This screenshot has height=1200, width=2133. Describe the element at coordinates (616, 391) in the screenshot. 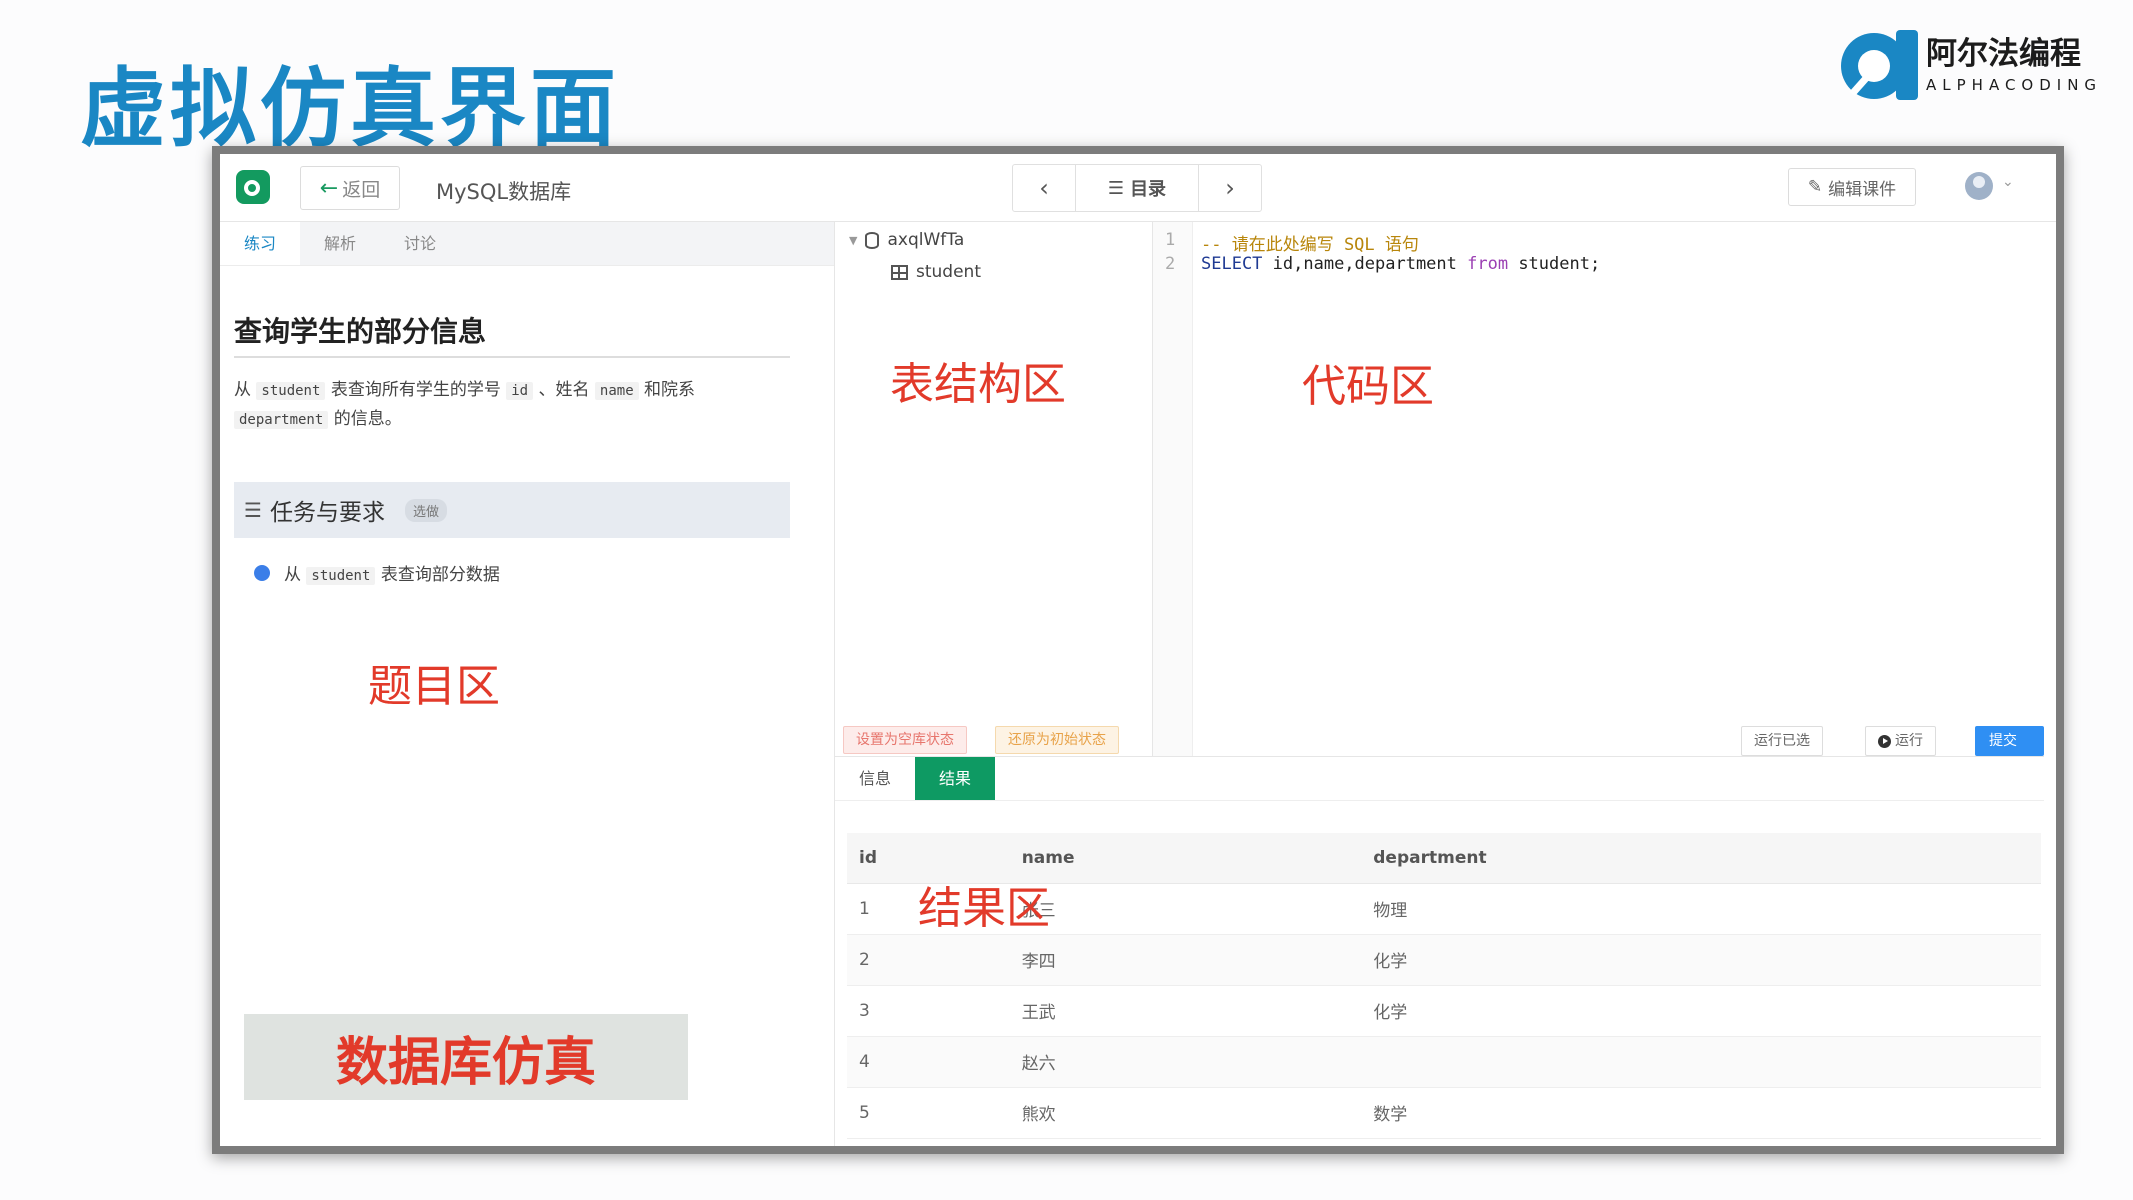

I see `desc-code: name` at that location.